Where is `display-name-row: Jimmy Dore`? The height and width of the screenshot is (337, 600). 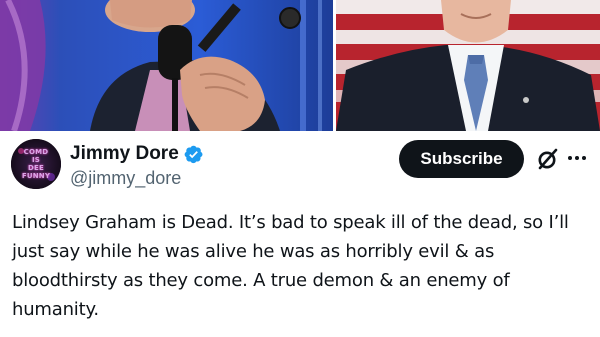 display-name-row: Jimmy Dore is located at coordinates (137, 154).